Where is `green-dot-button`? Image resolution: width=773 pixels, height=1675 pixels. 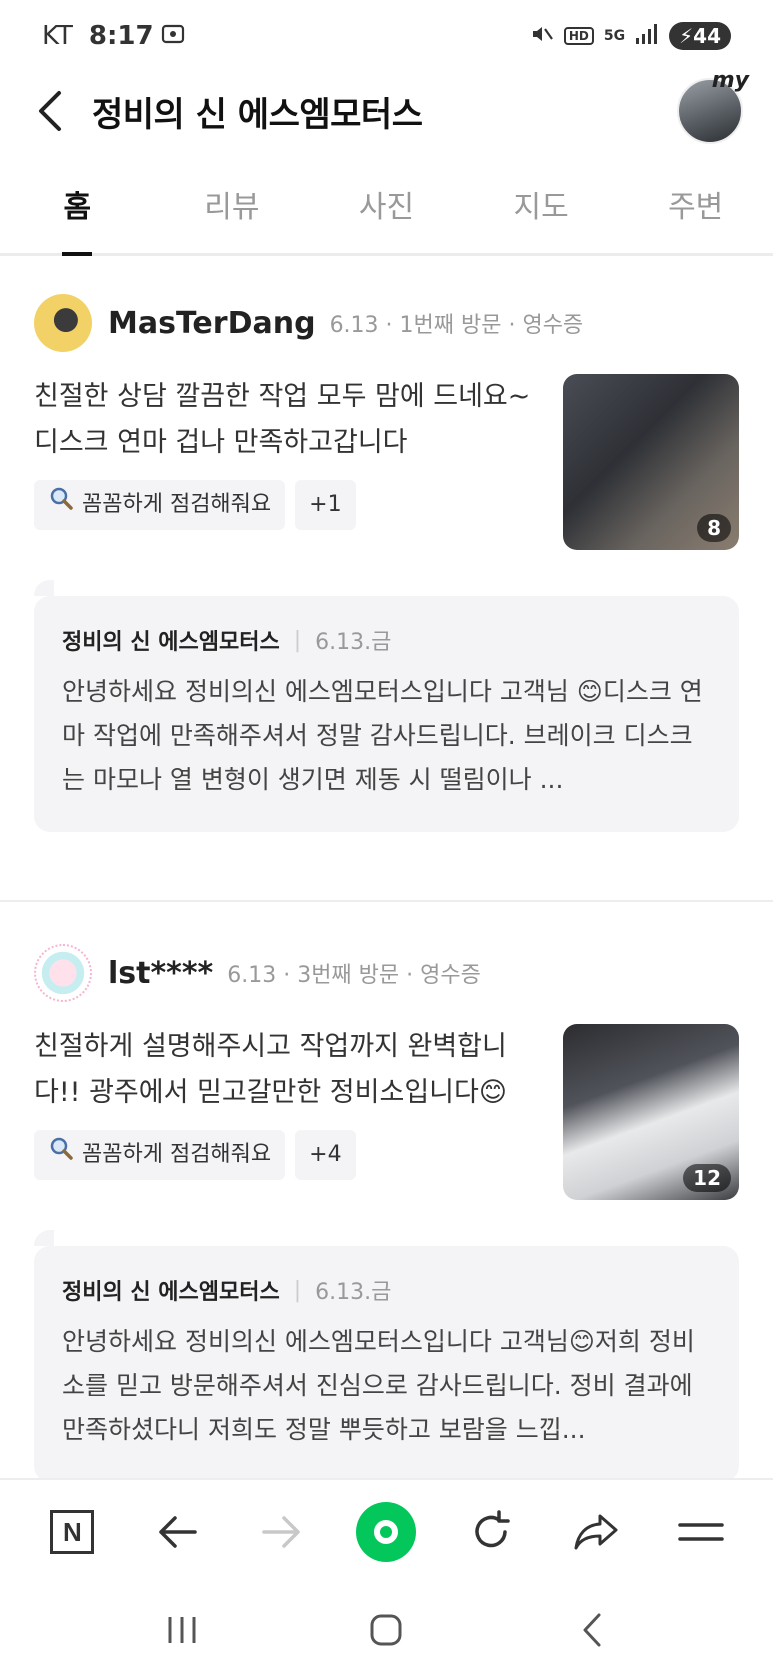 green-dot-button is located at coordinates (386, 1532).